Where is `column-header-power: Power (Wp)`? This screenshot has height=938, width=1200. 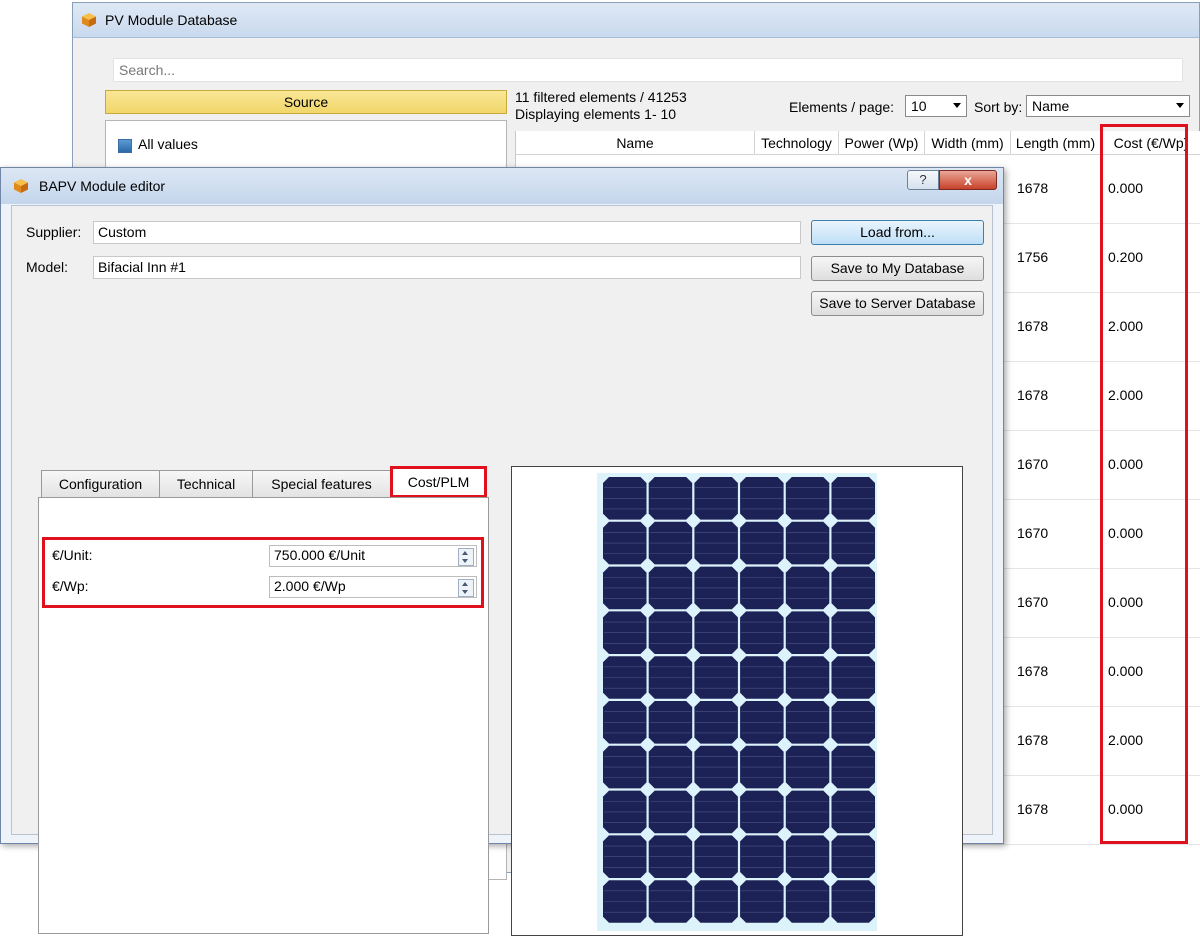 column-header-power: Power (Wp) is located at coordinates (882, 143).